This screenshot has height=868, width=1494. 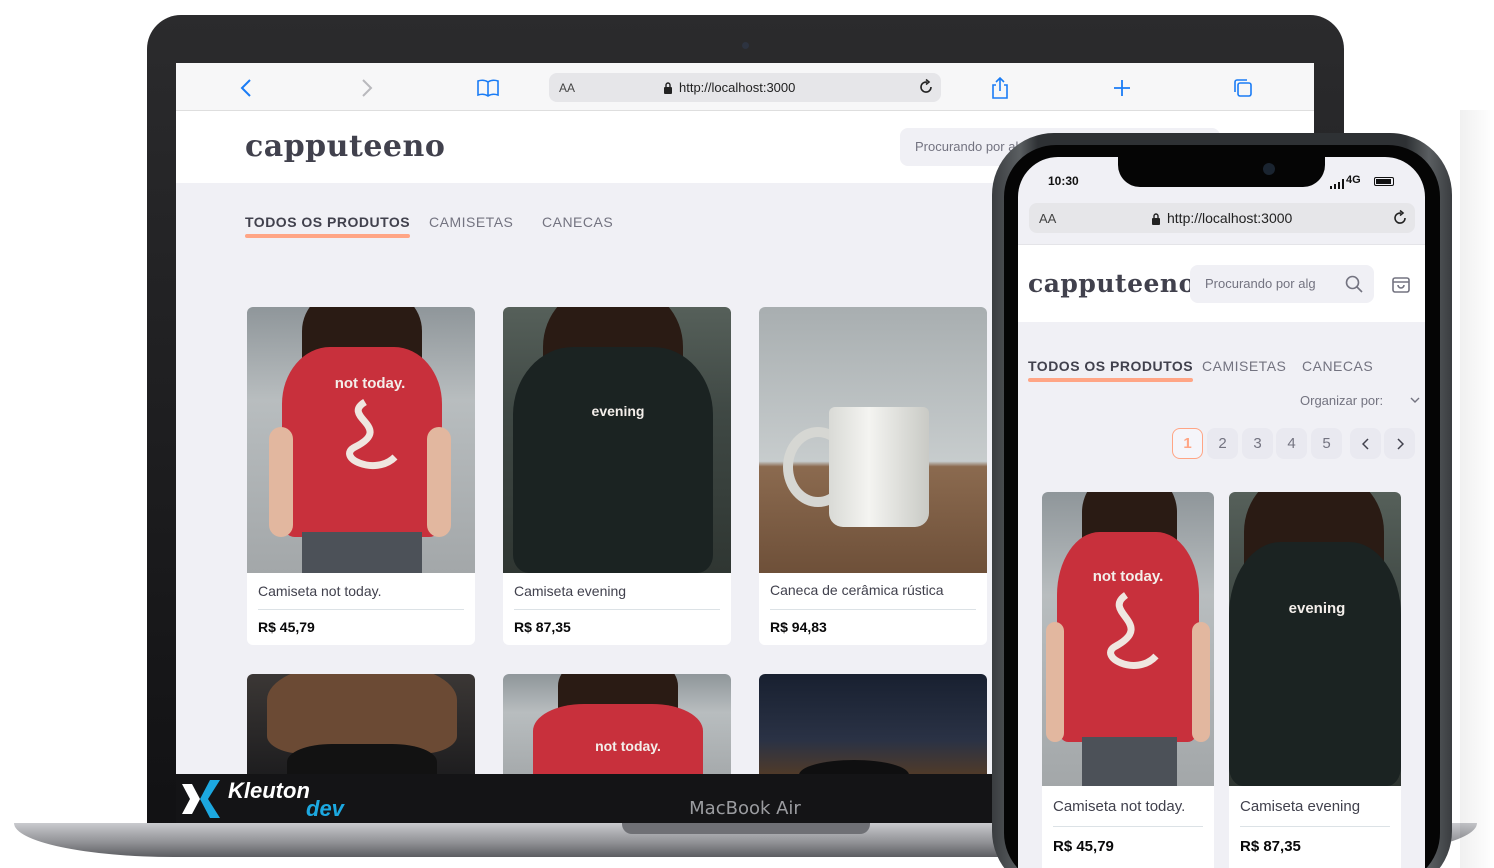 What do you see at coordinates (1326, 443) in the screenshot?
I see `page-button-5: 5` at bounding box center [1326, 443].